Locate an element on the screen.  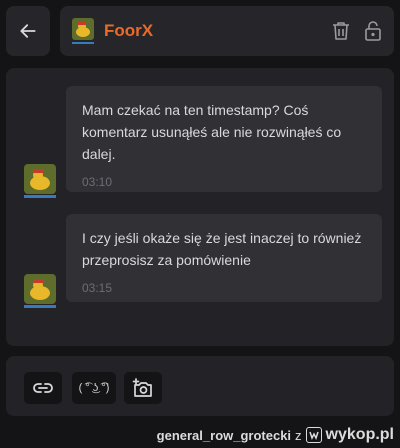
lenny-face-icon: ( ͡° ͜ʖ ͡°) is located at coordinates (94, 388).